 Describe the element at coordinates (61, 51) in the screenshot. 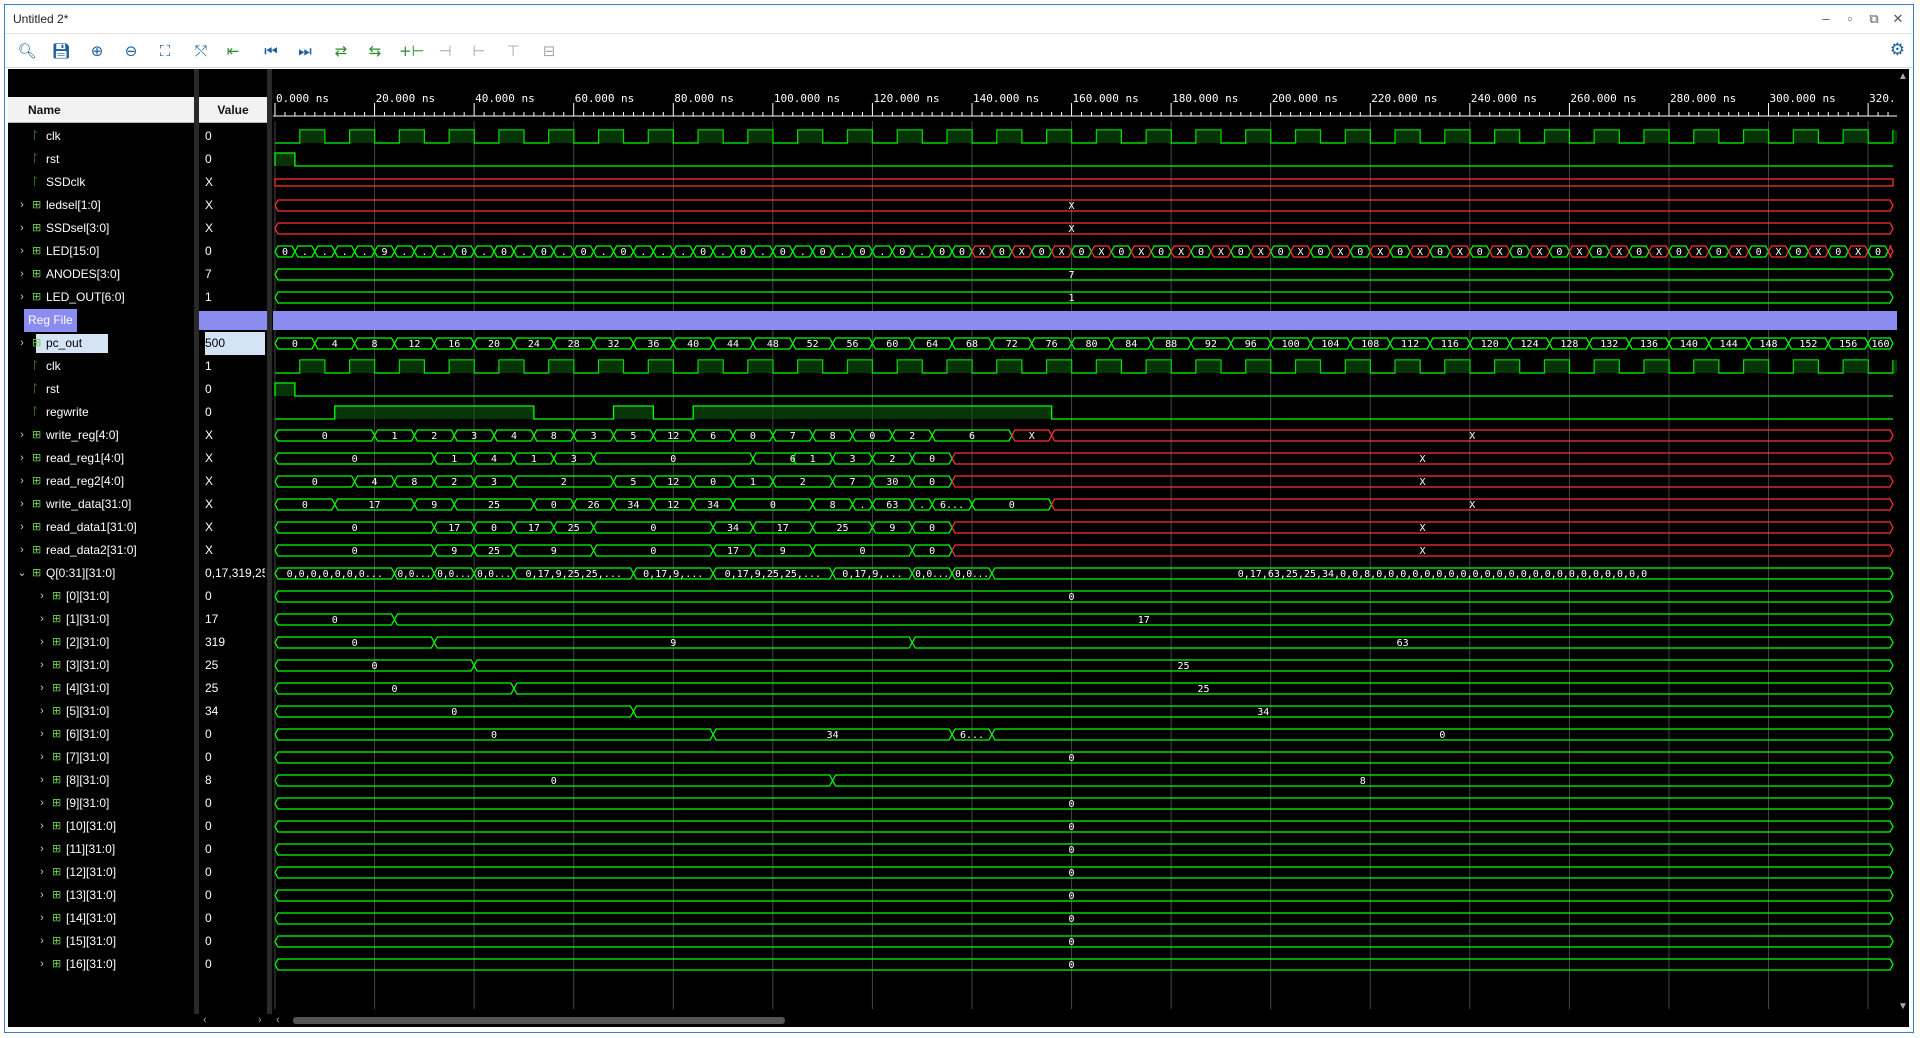

I see `save-icon: 💾︎` at that location.